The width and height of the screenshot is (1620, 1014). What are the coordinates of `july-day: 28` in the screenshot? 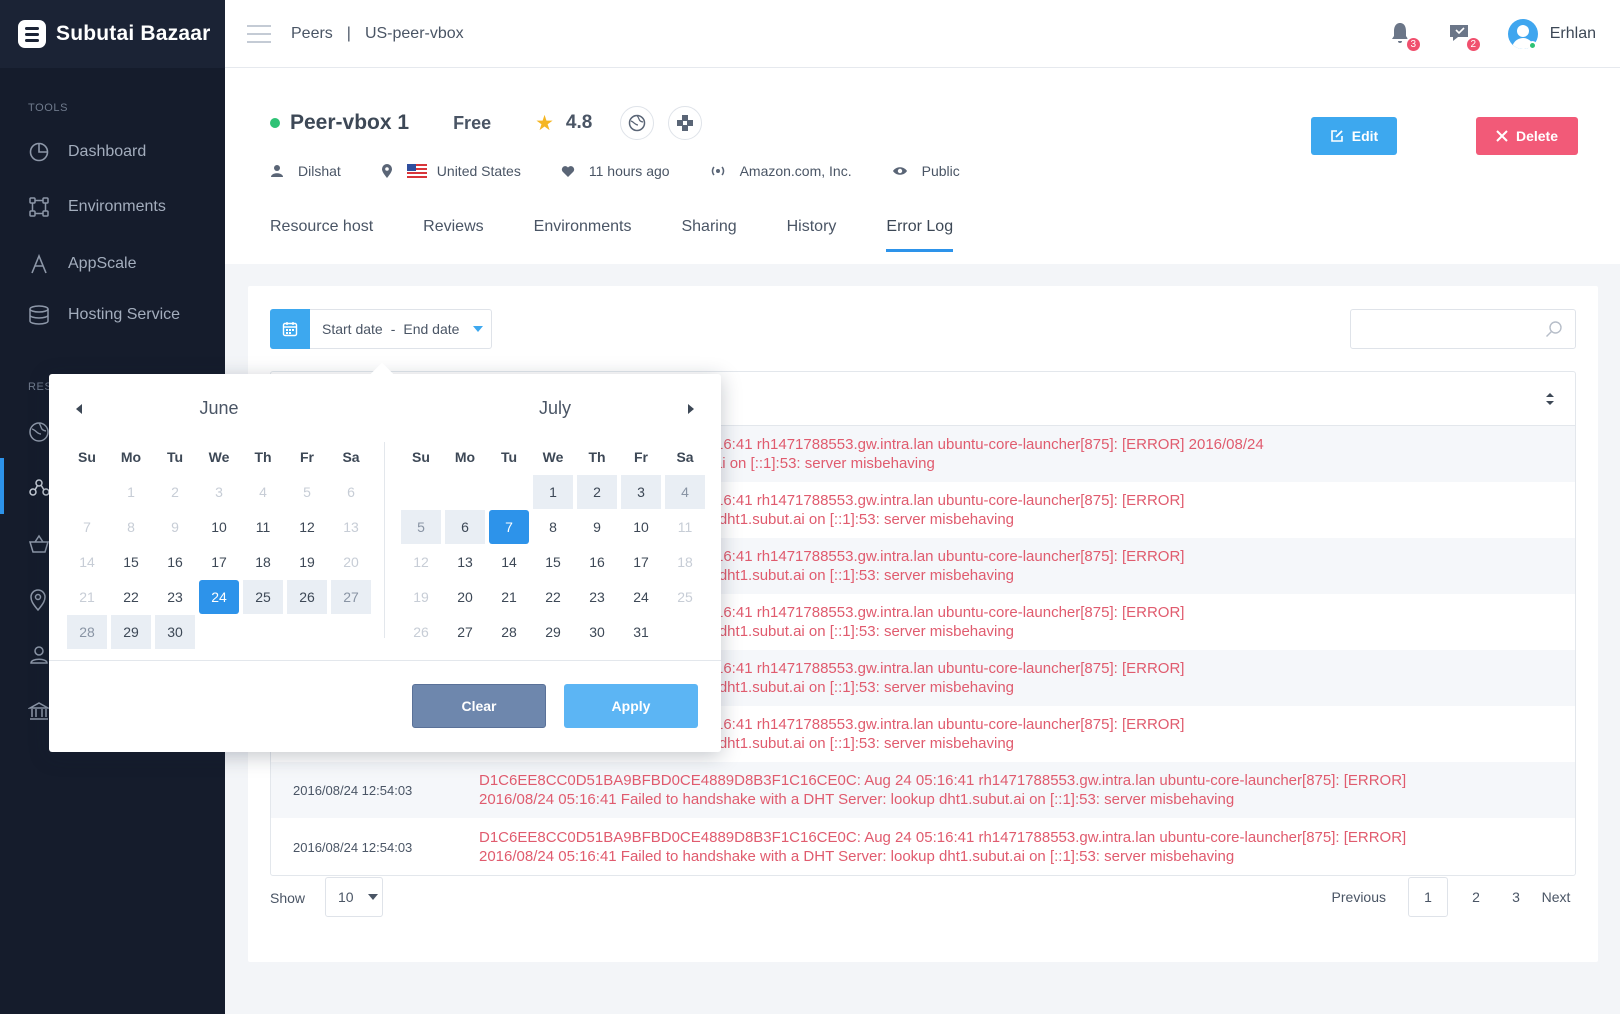 It's located at (509, 632).